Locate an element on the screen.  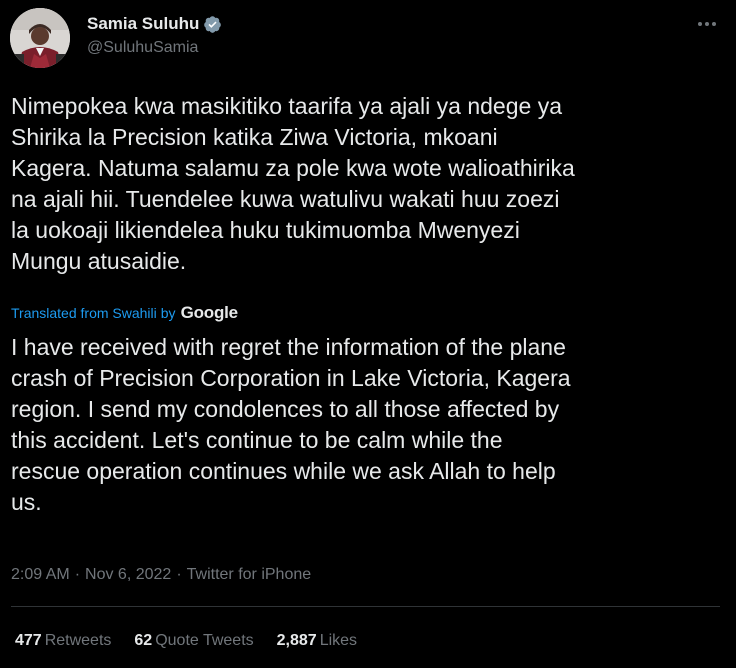
verified-badge-icon is located at coordinates (212, 24).